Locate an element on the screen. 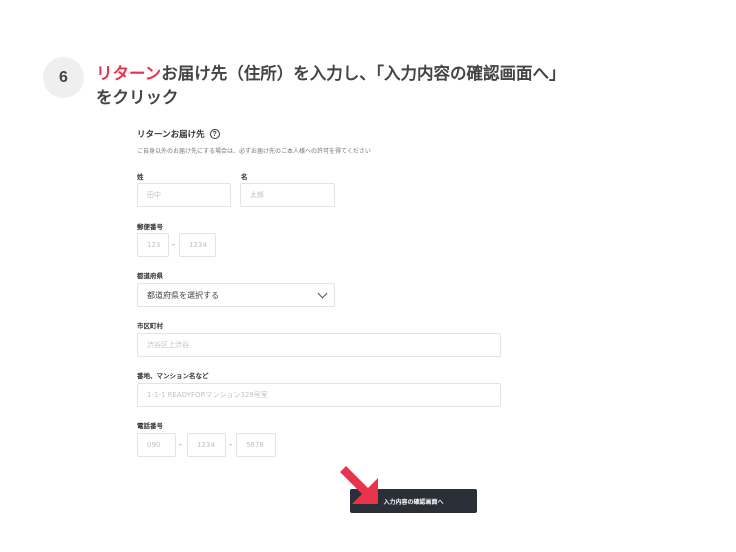 Image resolution: width=736 pixels, height=552 pixels. phone-label: 電話番号 is located at coordinates (150, 426).